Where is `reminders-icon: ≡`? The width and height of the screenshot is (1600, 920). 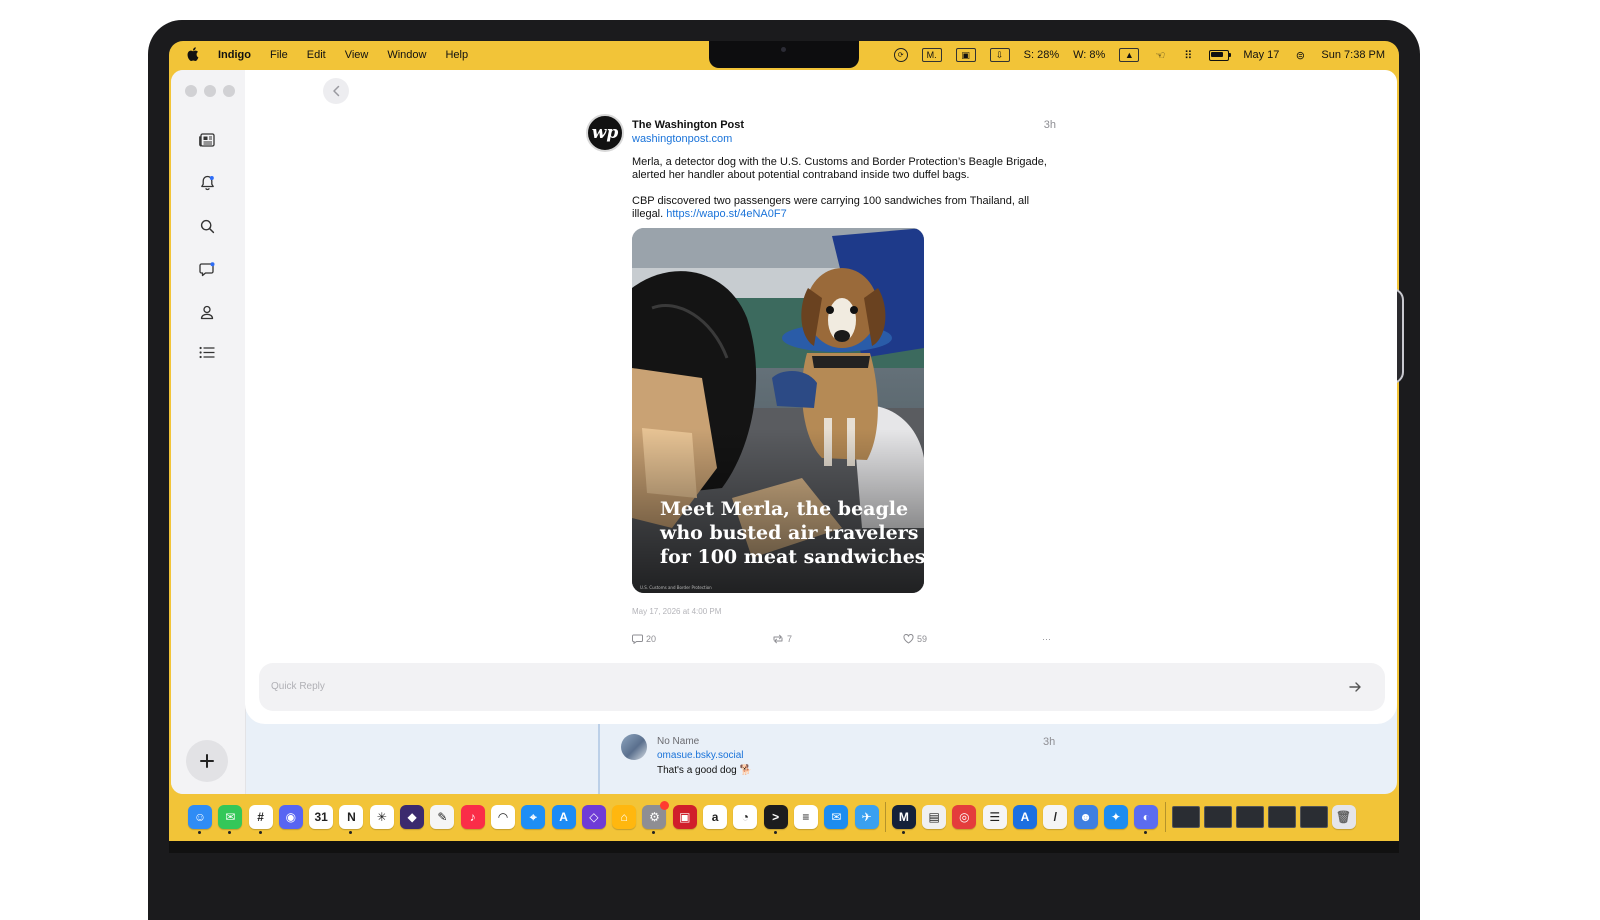
reminders-icon: ≡ is located at coordinates (805, 817).